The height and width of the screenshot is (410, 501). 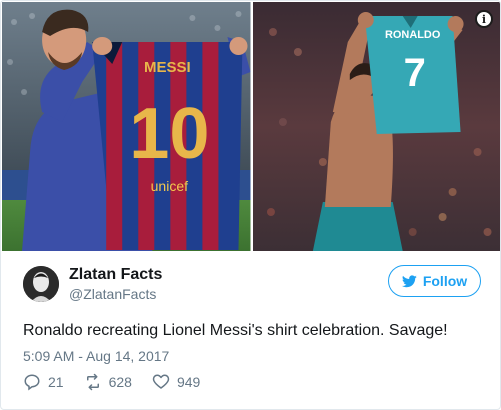 I want to click on follow-label: Follow, so click(x=445, y=281).